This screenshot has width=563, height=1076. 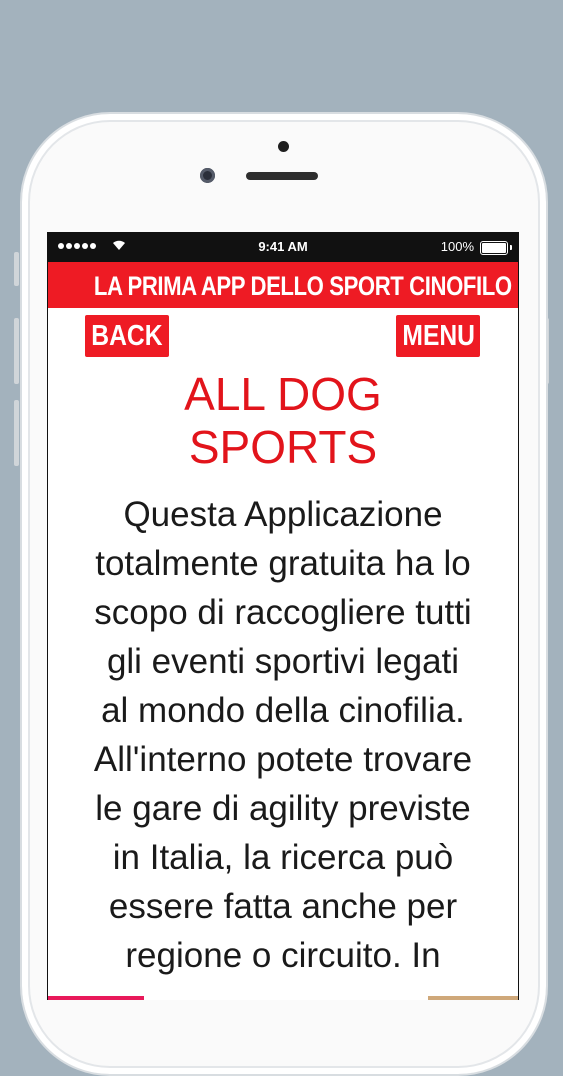 What do you see at coordinates (283, 563) in the screenshot?
I see `description-line: totalmente gratuita ha lo` at bounding box center [283, 563].